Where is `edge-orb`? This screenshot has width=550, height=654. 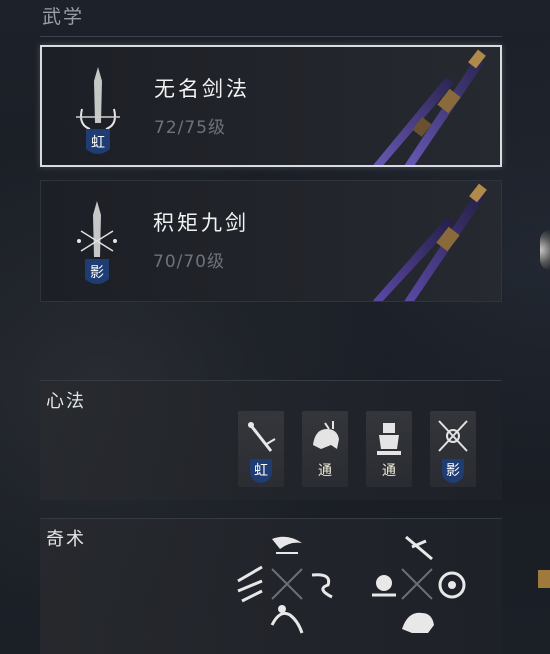 edge-orb is located at coordinates (545, 250).